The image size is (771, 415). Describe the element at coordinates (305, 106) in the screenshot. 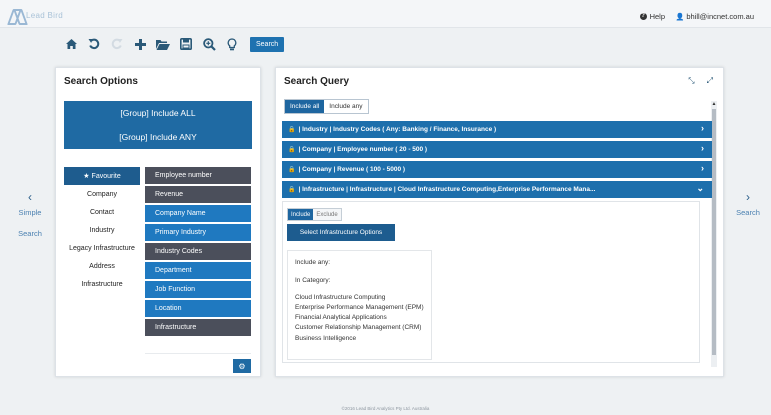

I see `include-all-toggle: Include all` at that location.